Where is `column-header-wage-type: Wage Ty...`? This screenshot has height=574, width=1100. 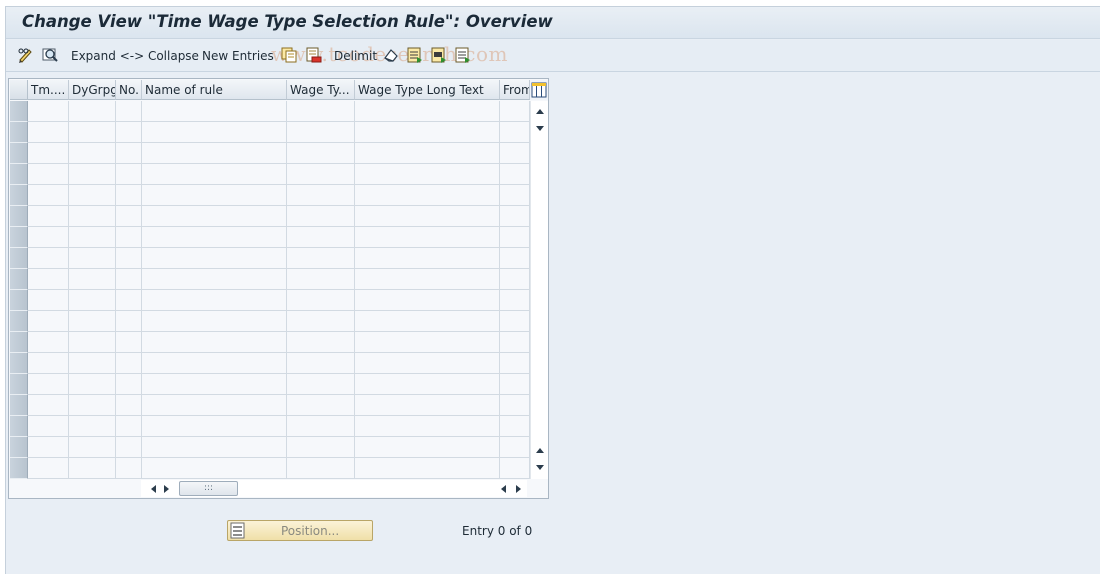 column-header-wage-type: Wage Ty... is located at coordinates (321, 90).